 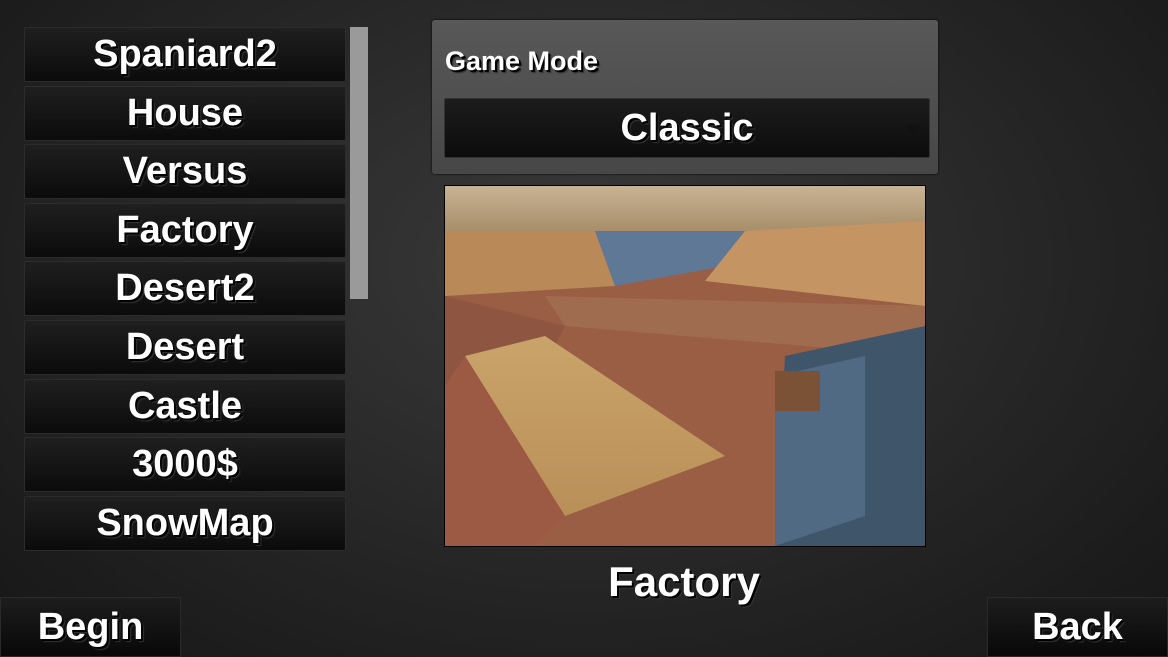 What do you see at coordinates (185, 465) in the screenshot?
I see `map-item-3000: 3000$` at bounding box center [185, 465].